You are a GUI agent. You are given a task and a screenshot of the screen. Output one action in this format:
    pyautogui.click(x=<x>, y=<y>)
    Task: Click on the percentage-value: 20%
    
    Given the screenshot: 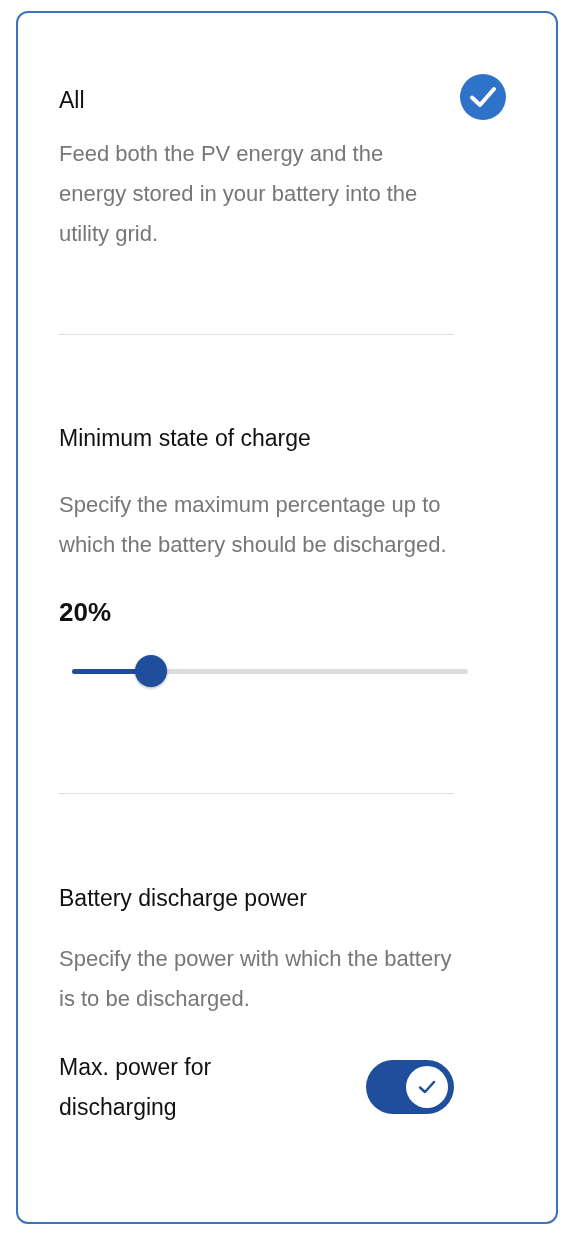 What is the action you would take?
    pyautogui.click(x=85, y=612)
    